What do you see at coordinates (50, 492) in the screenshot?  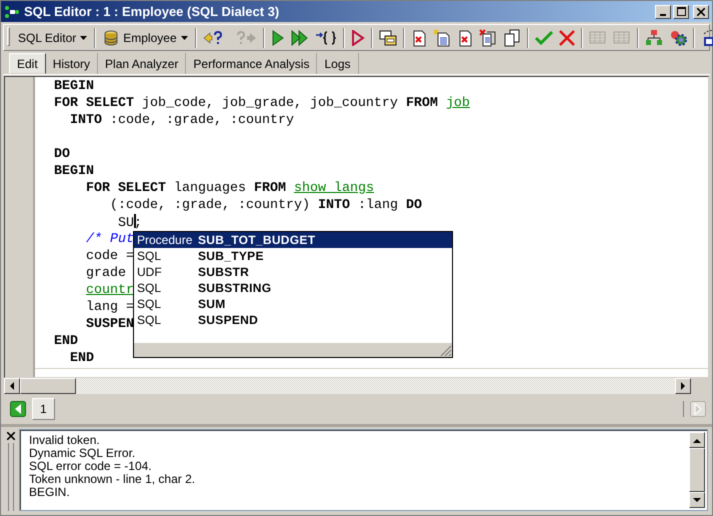 I see `message-line: BEGIN.` at bounding box center [50, 492].